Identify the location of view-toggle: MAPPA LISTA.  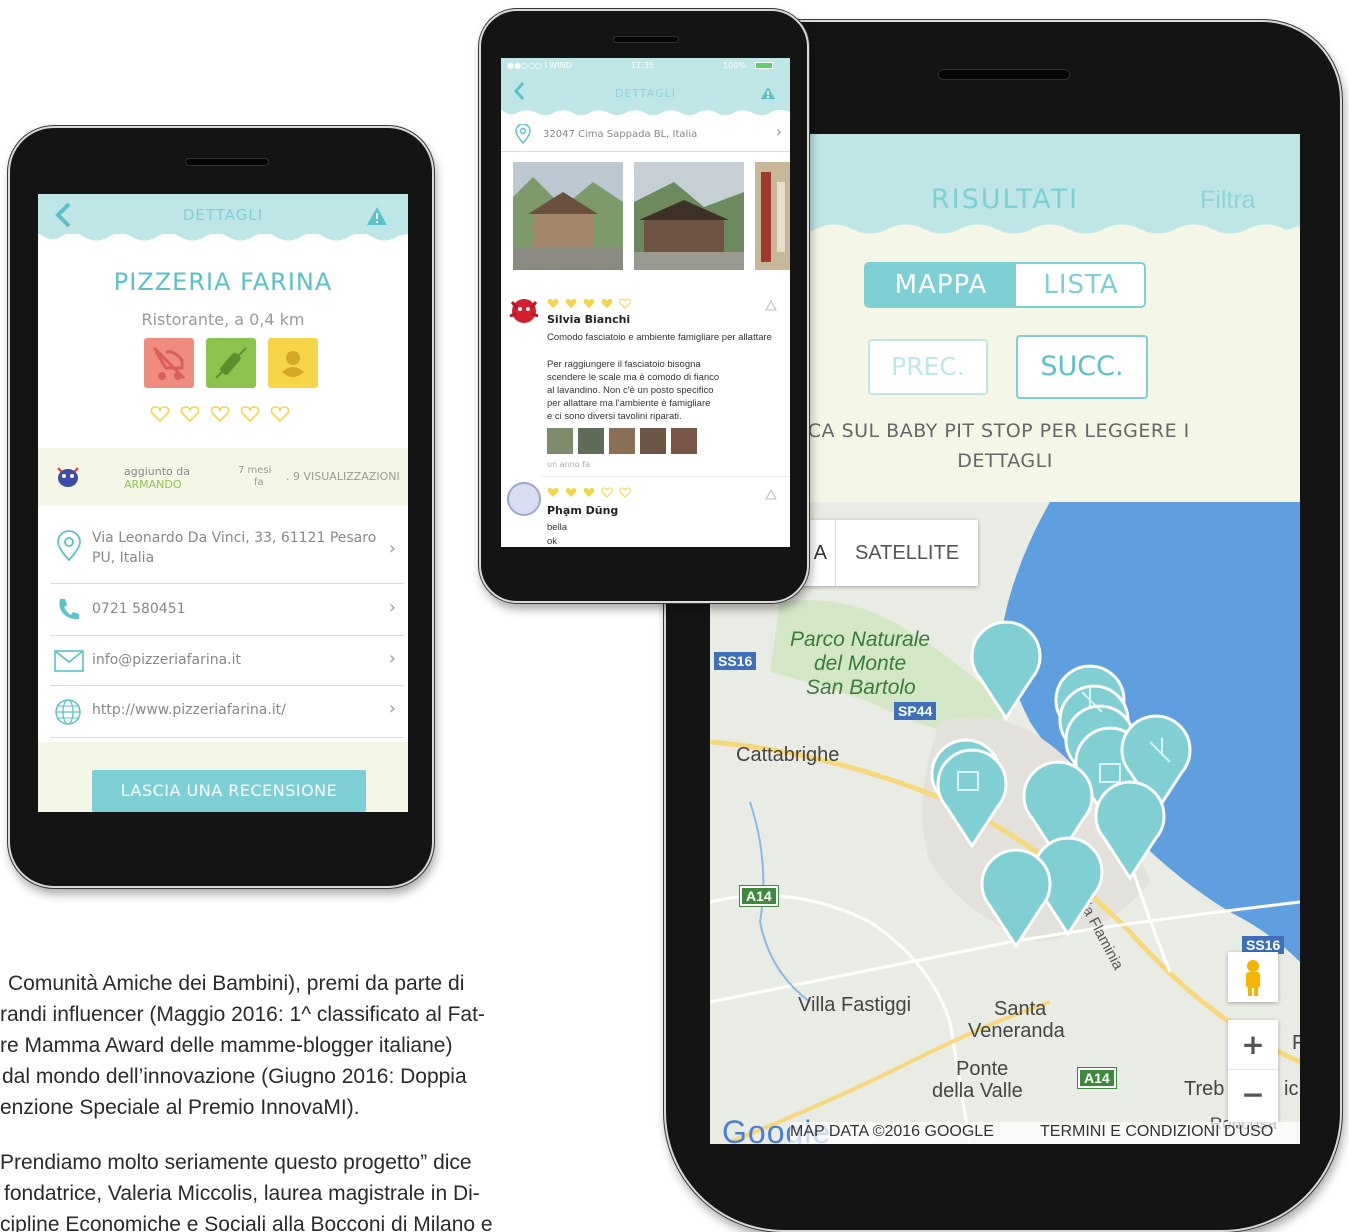
(1005, 285).